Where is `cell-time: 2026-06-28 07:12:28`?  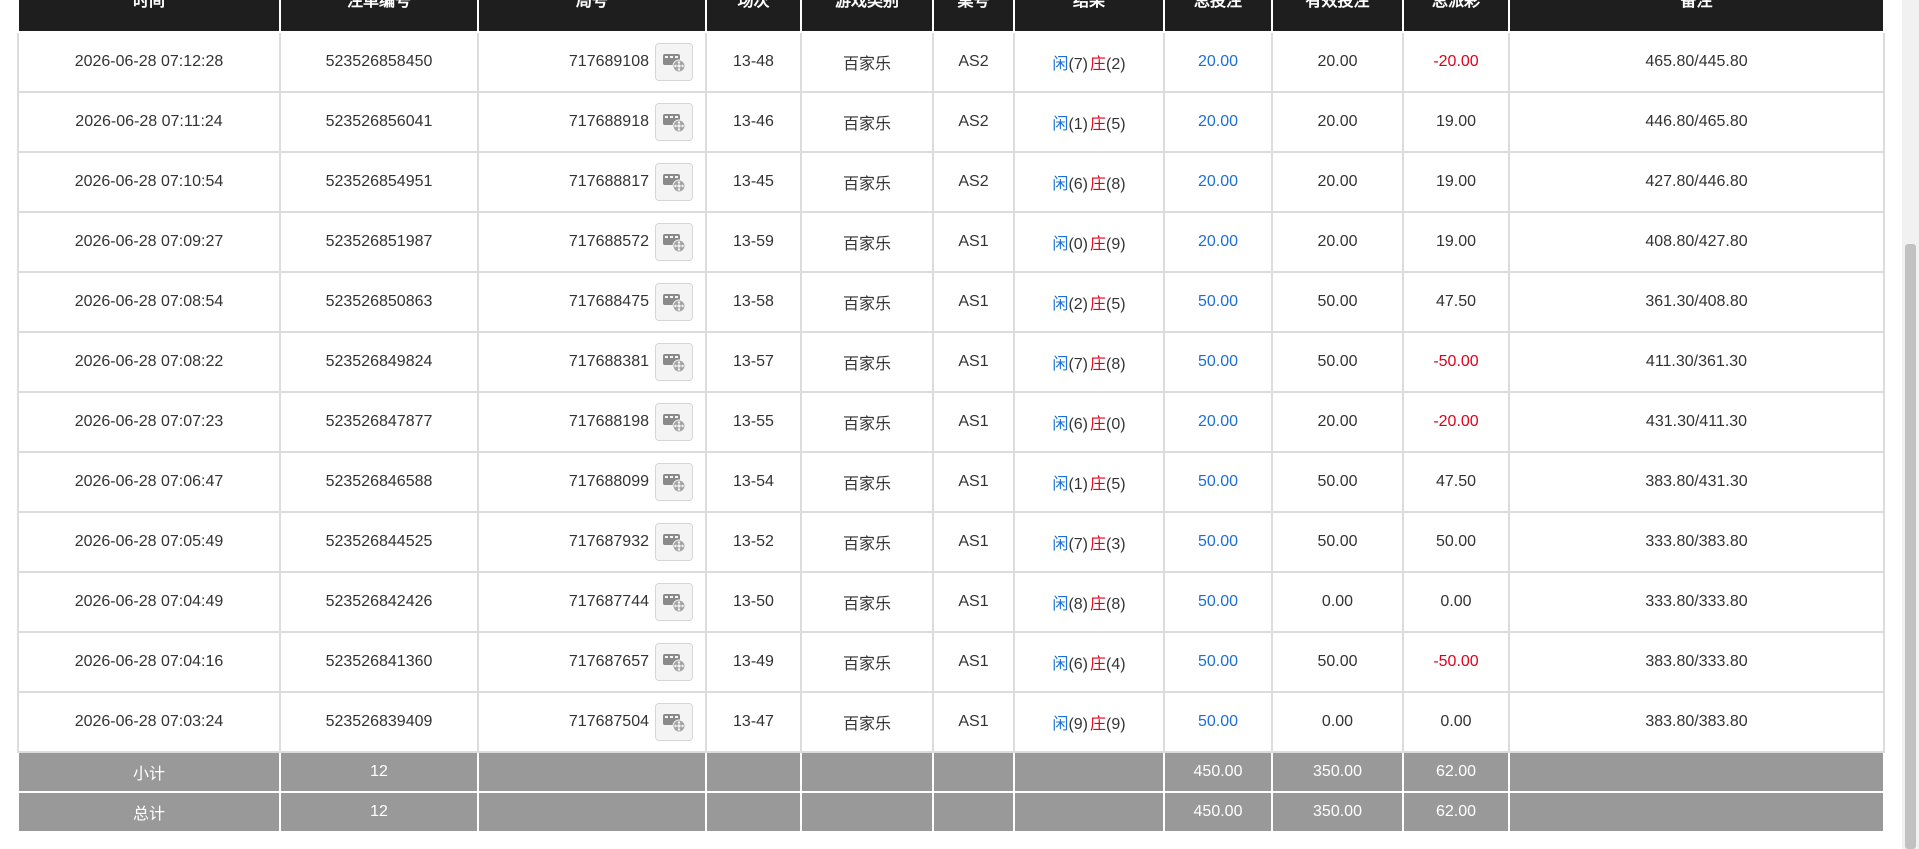
cell-time: 2026-06-28 07:12:28 is located at coordinates (149, 62).